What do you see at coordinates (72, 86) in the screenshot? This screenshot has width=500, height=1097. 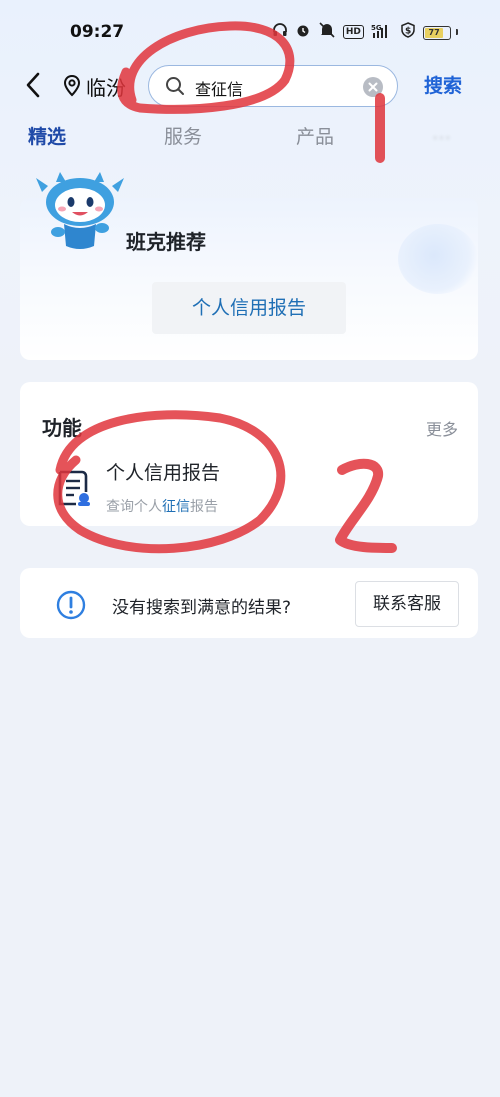 I see `location-pin-icon` at bounding box center [72, 86].